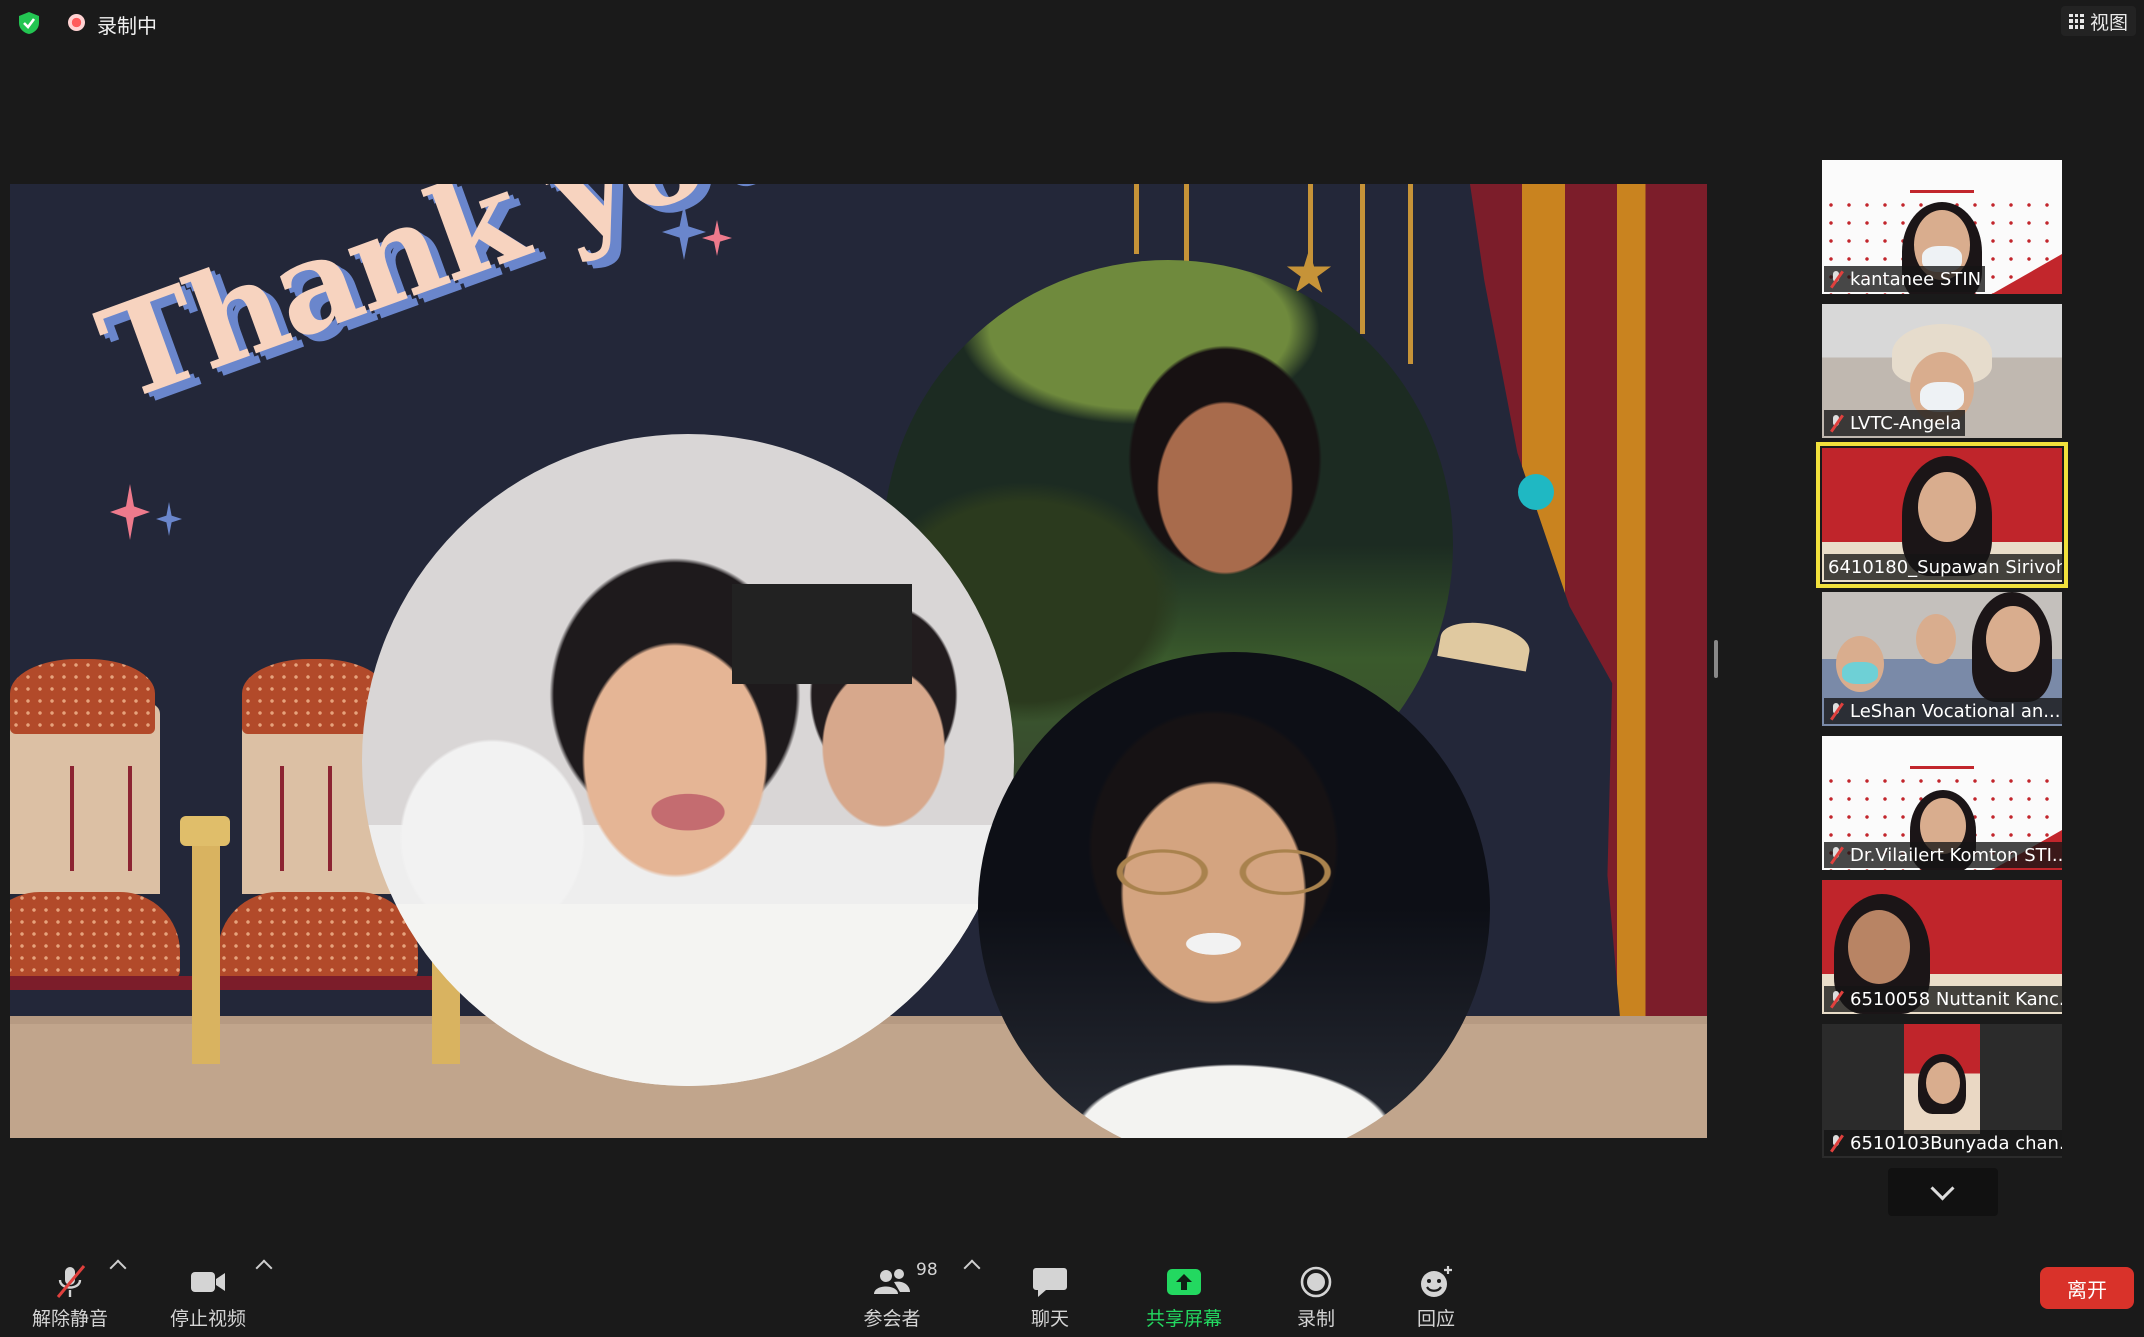 This screenshot has height=1337, width=2144. I want to click on video-camera-icon, so click(208, 1282).